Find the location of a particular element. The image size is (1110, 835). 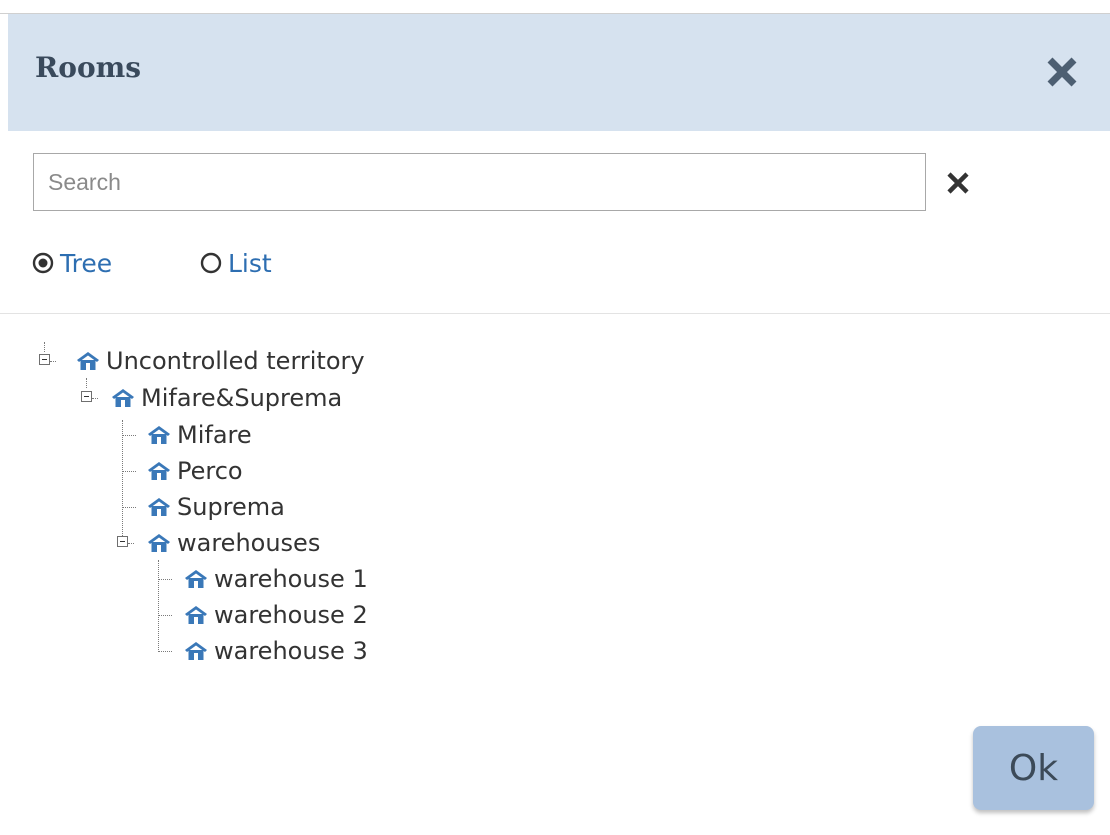

ok-button: Ok is located at coordinates (1033, 768).